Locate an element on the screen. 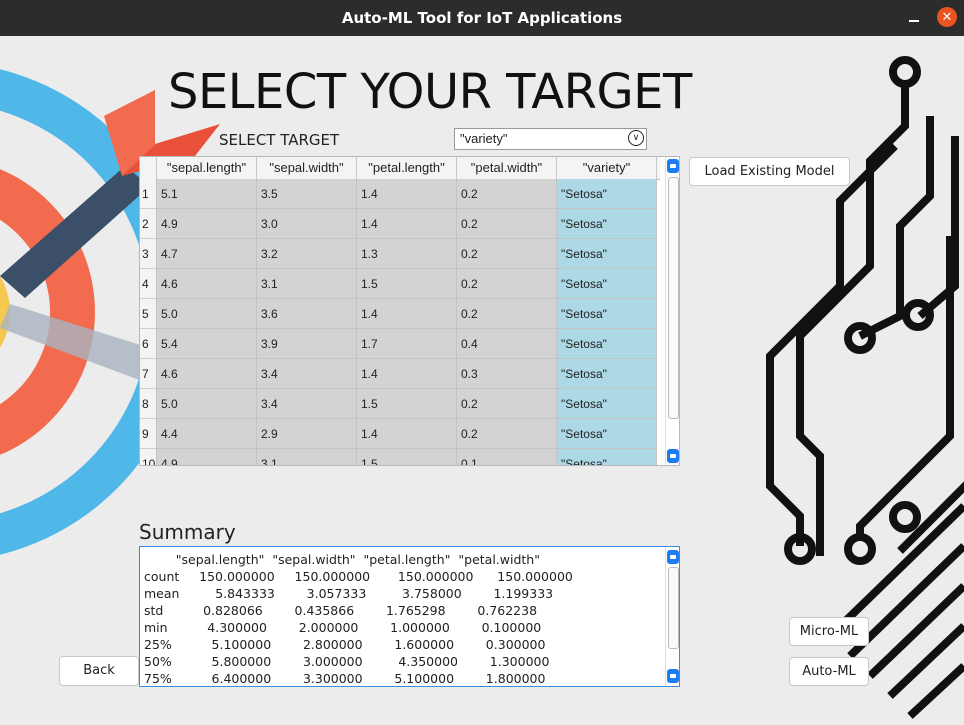 The width and height of the screenshot is (964, 725). row-number: 1 is located at coordinates (148, 194).